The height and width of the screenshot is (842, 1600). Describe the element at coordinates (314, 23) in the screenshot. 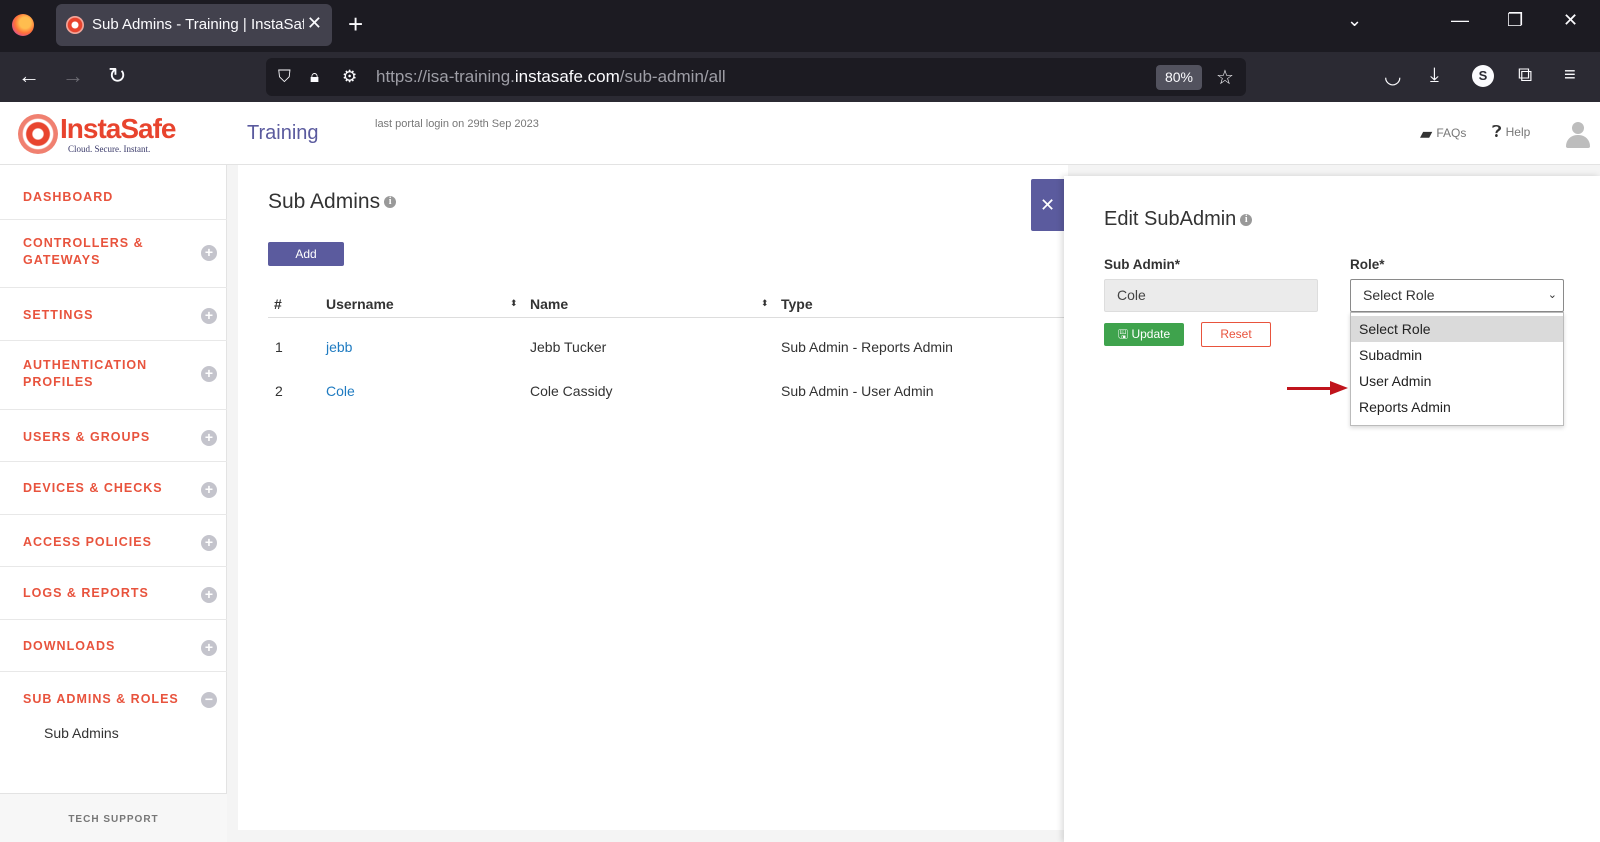

I see `close-tab-icon: ✕` at that location.